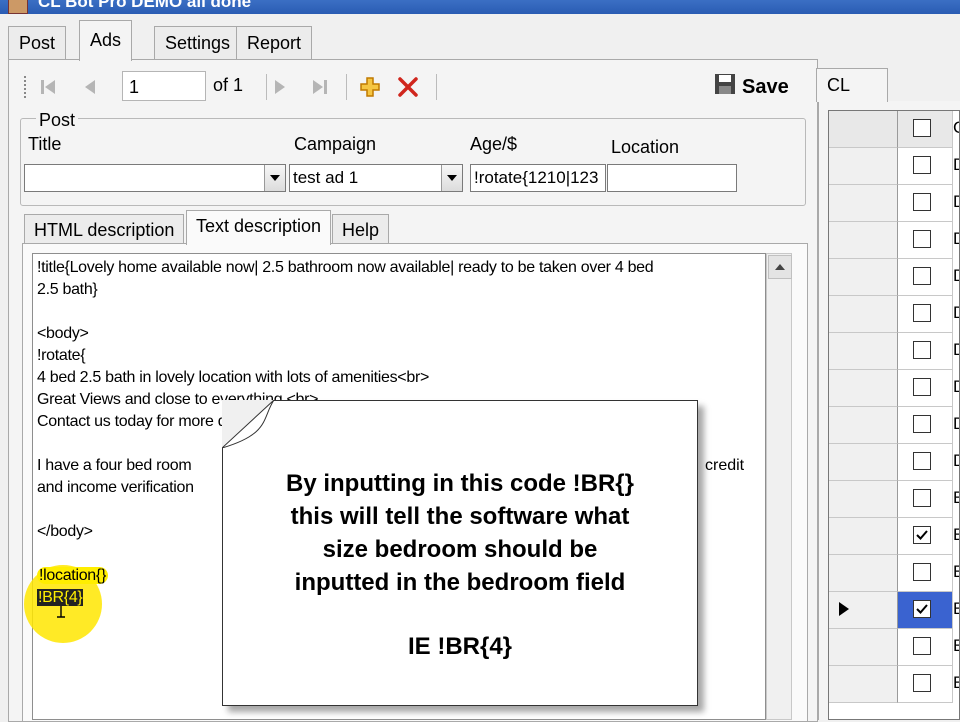 This screenshot has width=960, height=722. Describe the element at coordinates (751, 87) in the screenshot. I see `save-button: Save` at that location.